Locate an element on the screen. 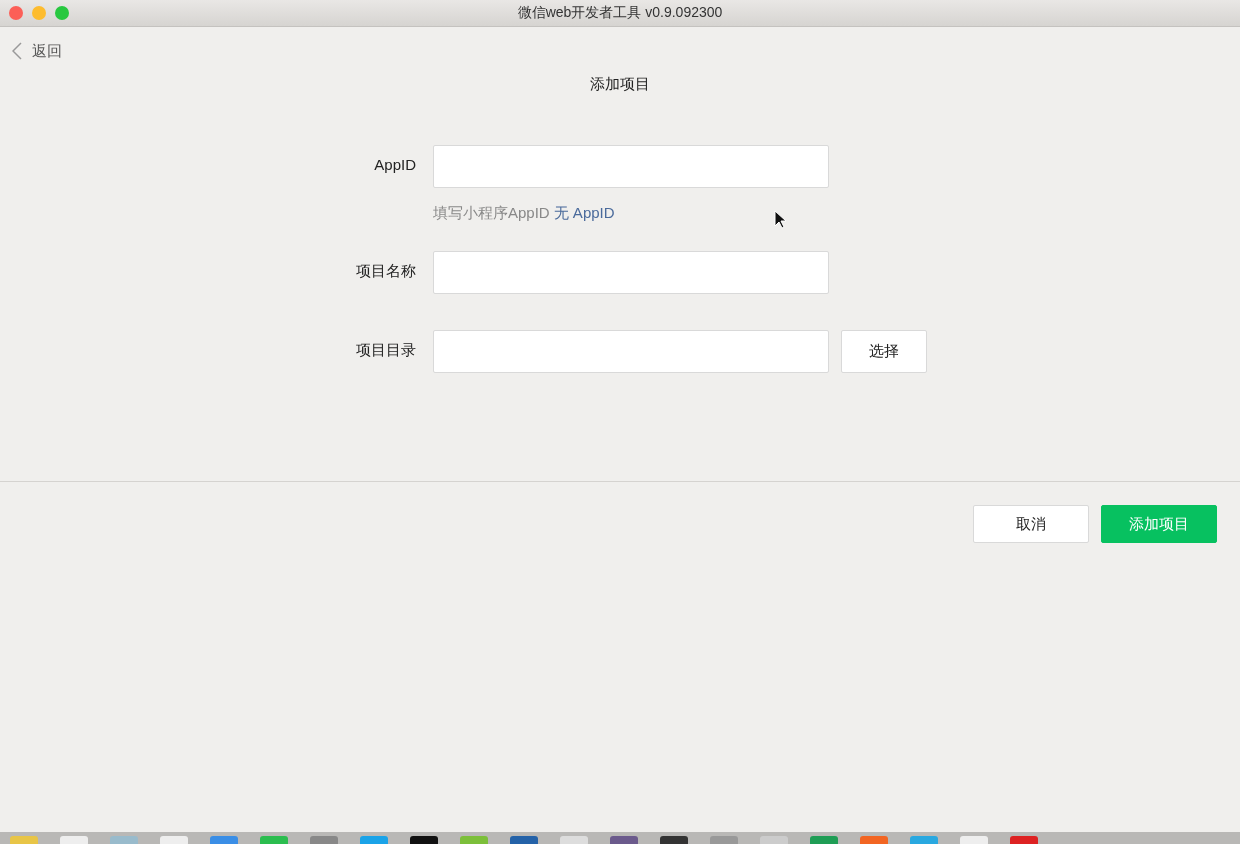 The image size is (1240, 844). choose-button: 选择 is located at coordinates (884, 351).